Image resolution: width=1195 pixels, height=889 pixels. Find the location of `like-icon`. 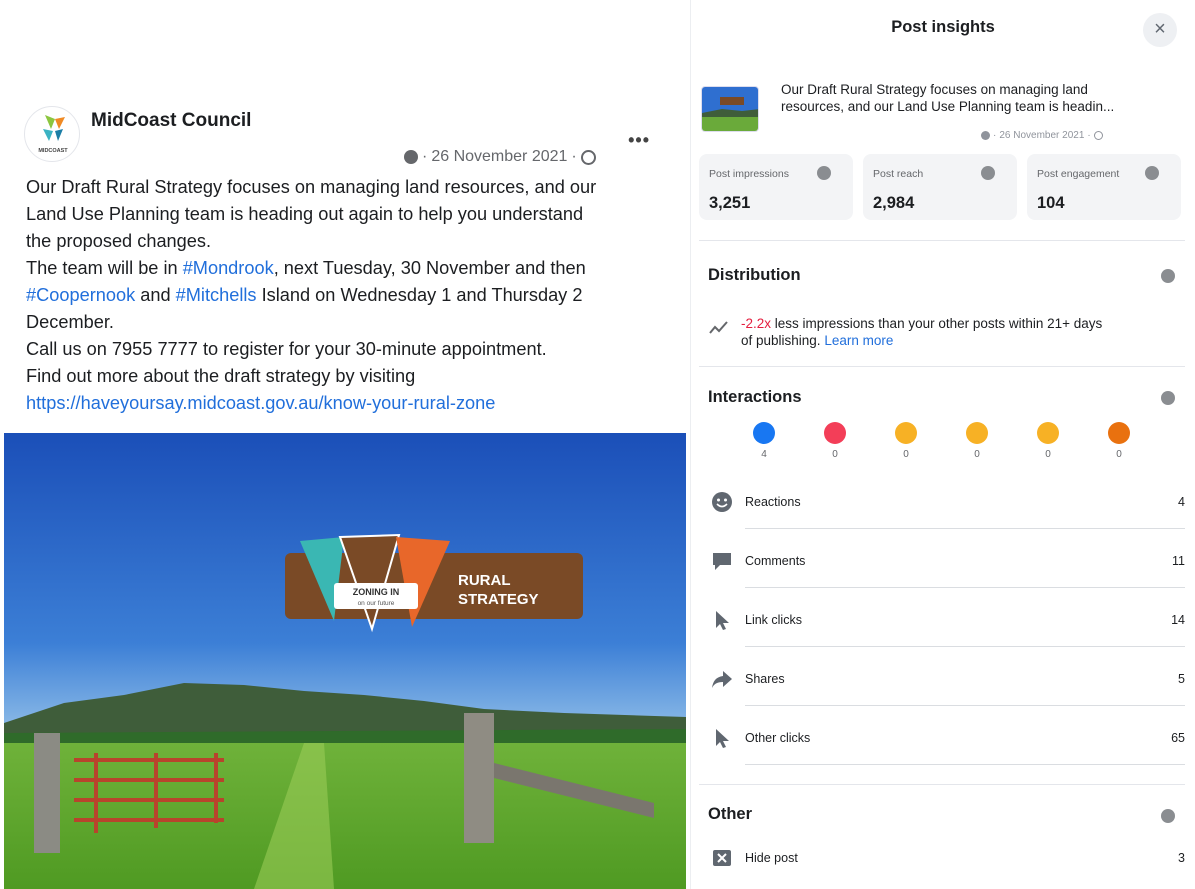

like-icon is located at coordinates (764, 433).